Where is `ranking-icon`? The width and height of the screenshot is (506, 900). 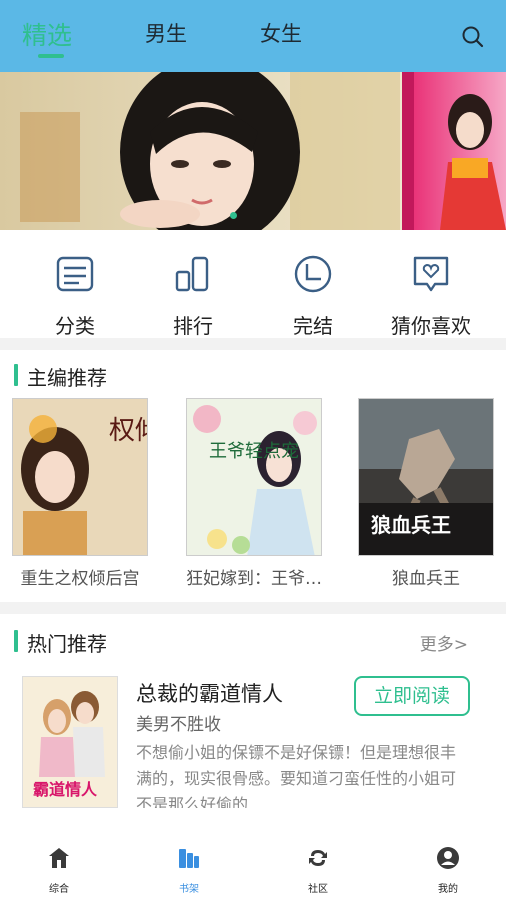
ranking-icon is located at coordinates (192, 274).